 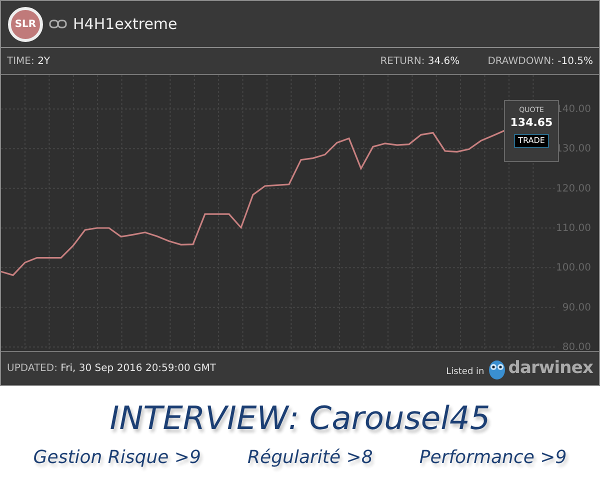 What do you see at coordinates (531, 123) in the screenshot?
I see `quote-value: 134.65` at bounding box center [531, 123].